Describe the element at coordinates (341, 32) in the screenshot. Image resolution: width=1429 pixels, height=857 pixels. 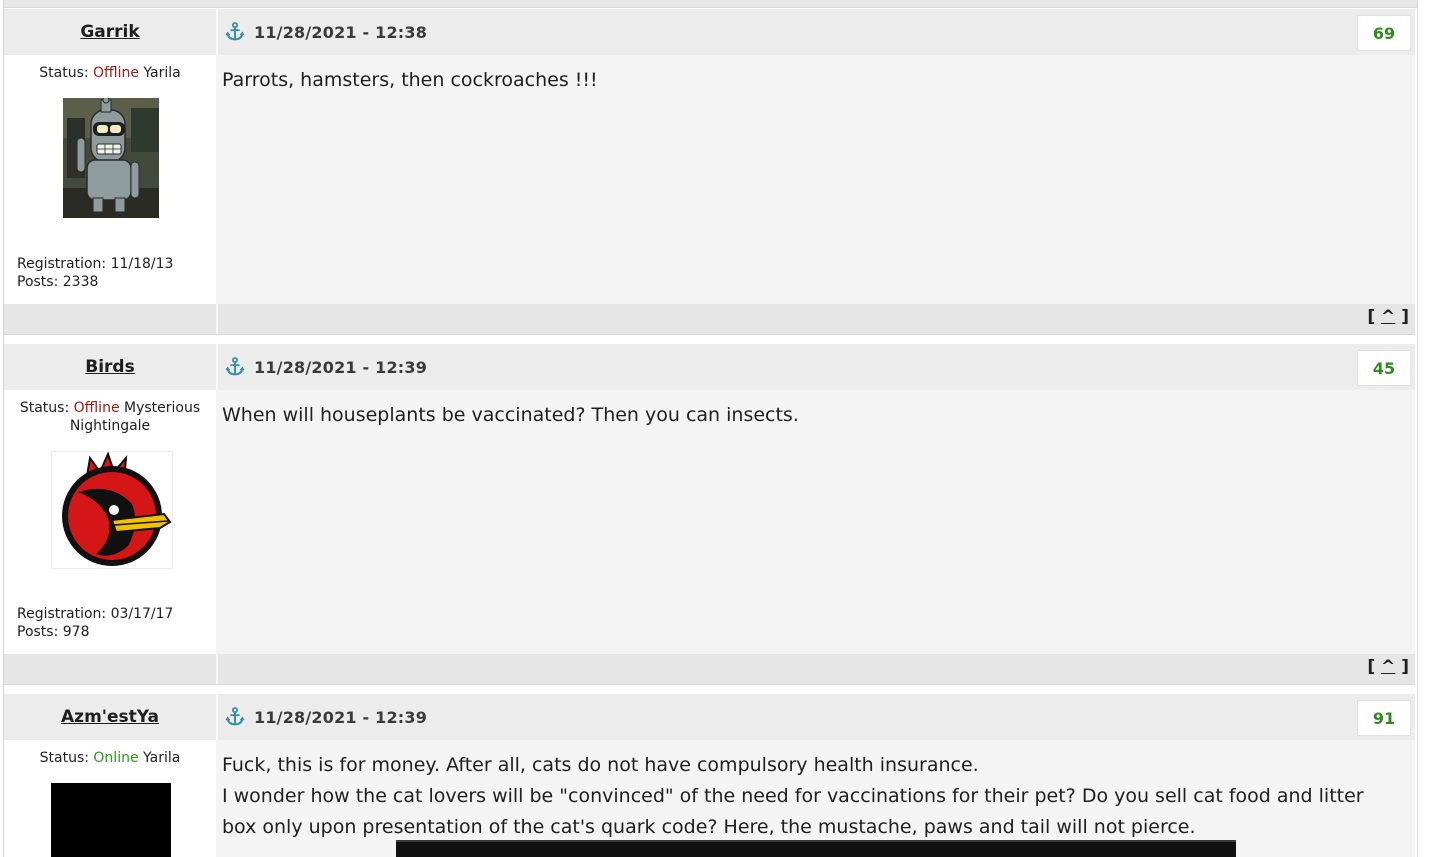
I see `post-date: 11/28/2021 - 12:38` at that location.